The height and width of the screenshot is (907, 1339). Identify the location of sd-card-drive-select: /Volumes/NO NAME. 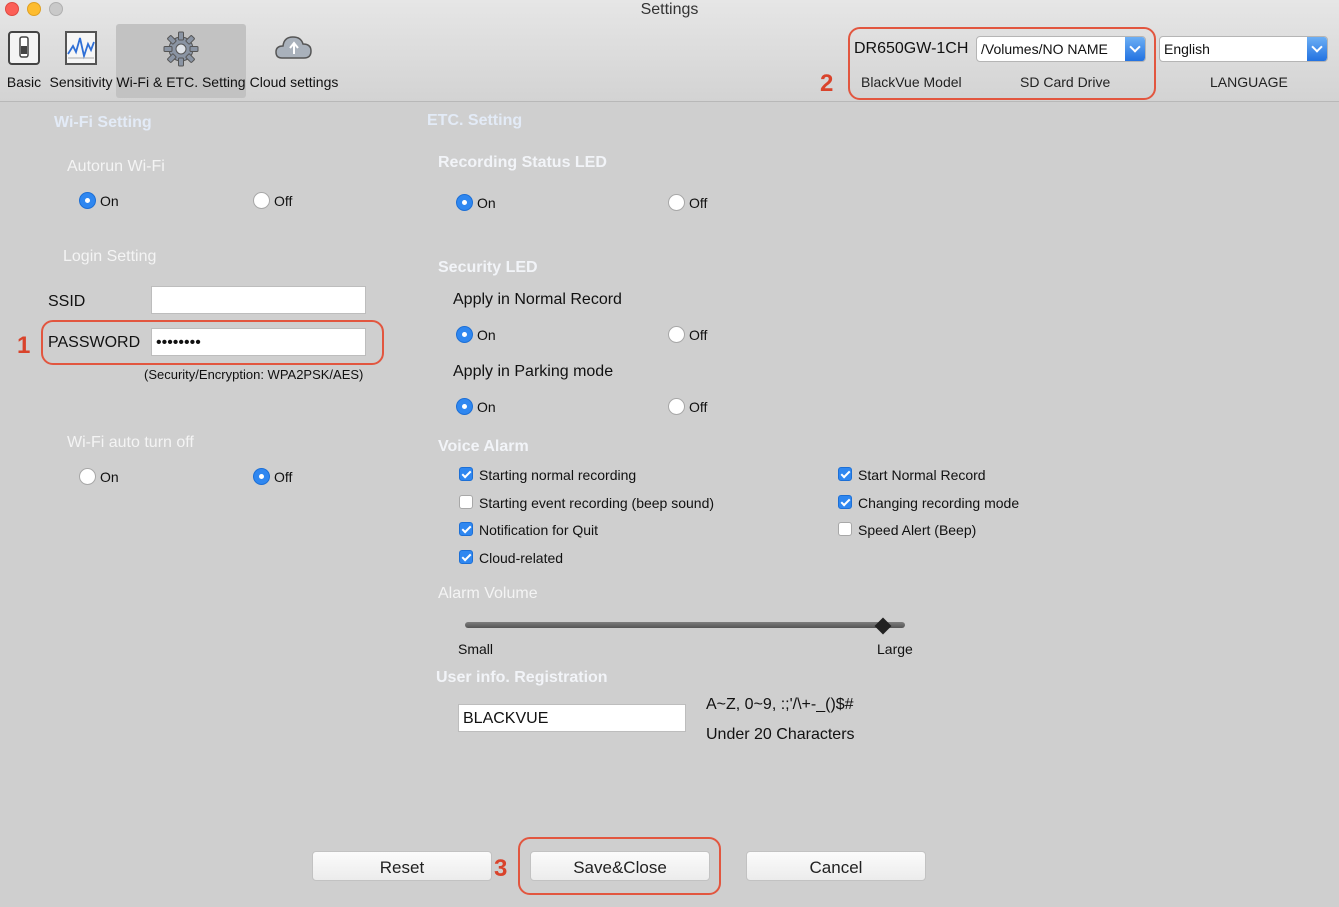
(1061, 49).